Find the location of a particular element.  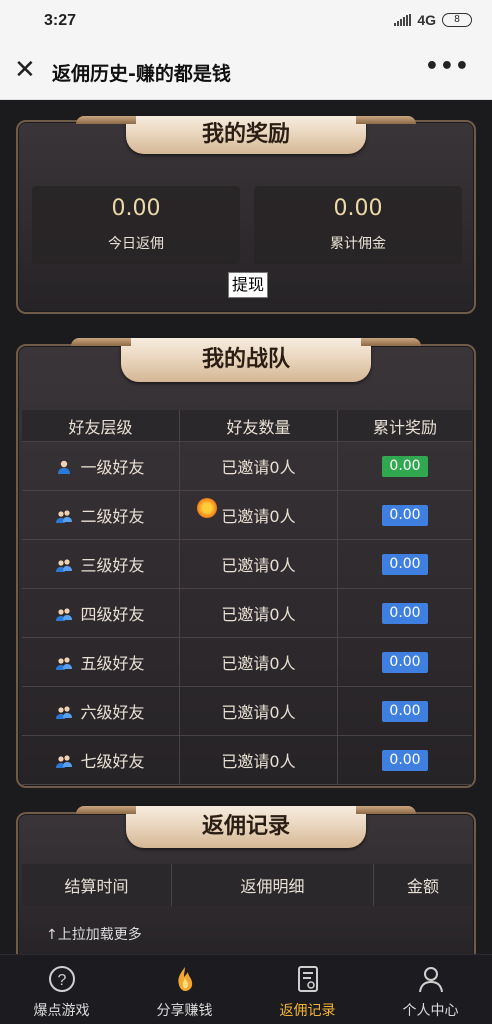

help-circle-icon: ? is located at coordinates (62, 979).